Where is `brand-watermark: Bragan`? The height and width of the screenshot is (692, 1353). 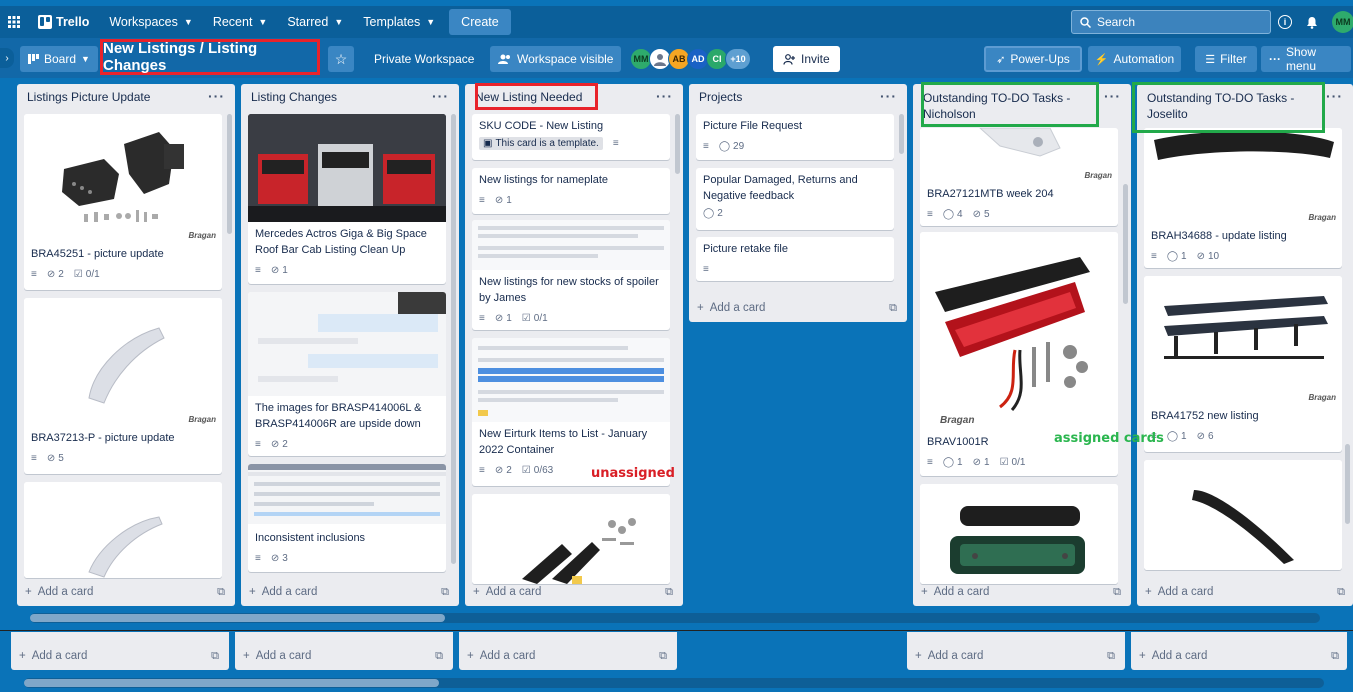 brand-watermark: Bragan is located at coordinates (1322, 217).